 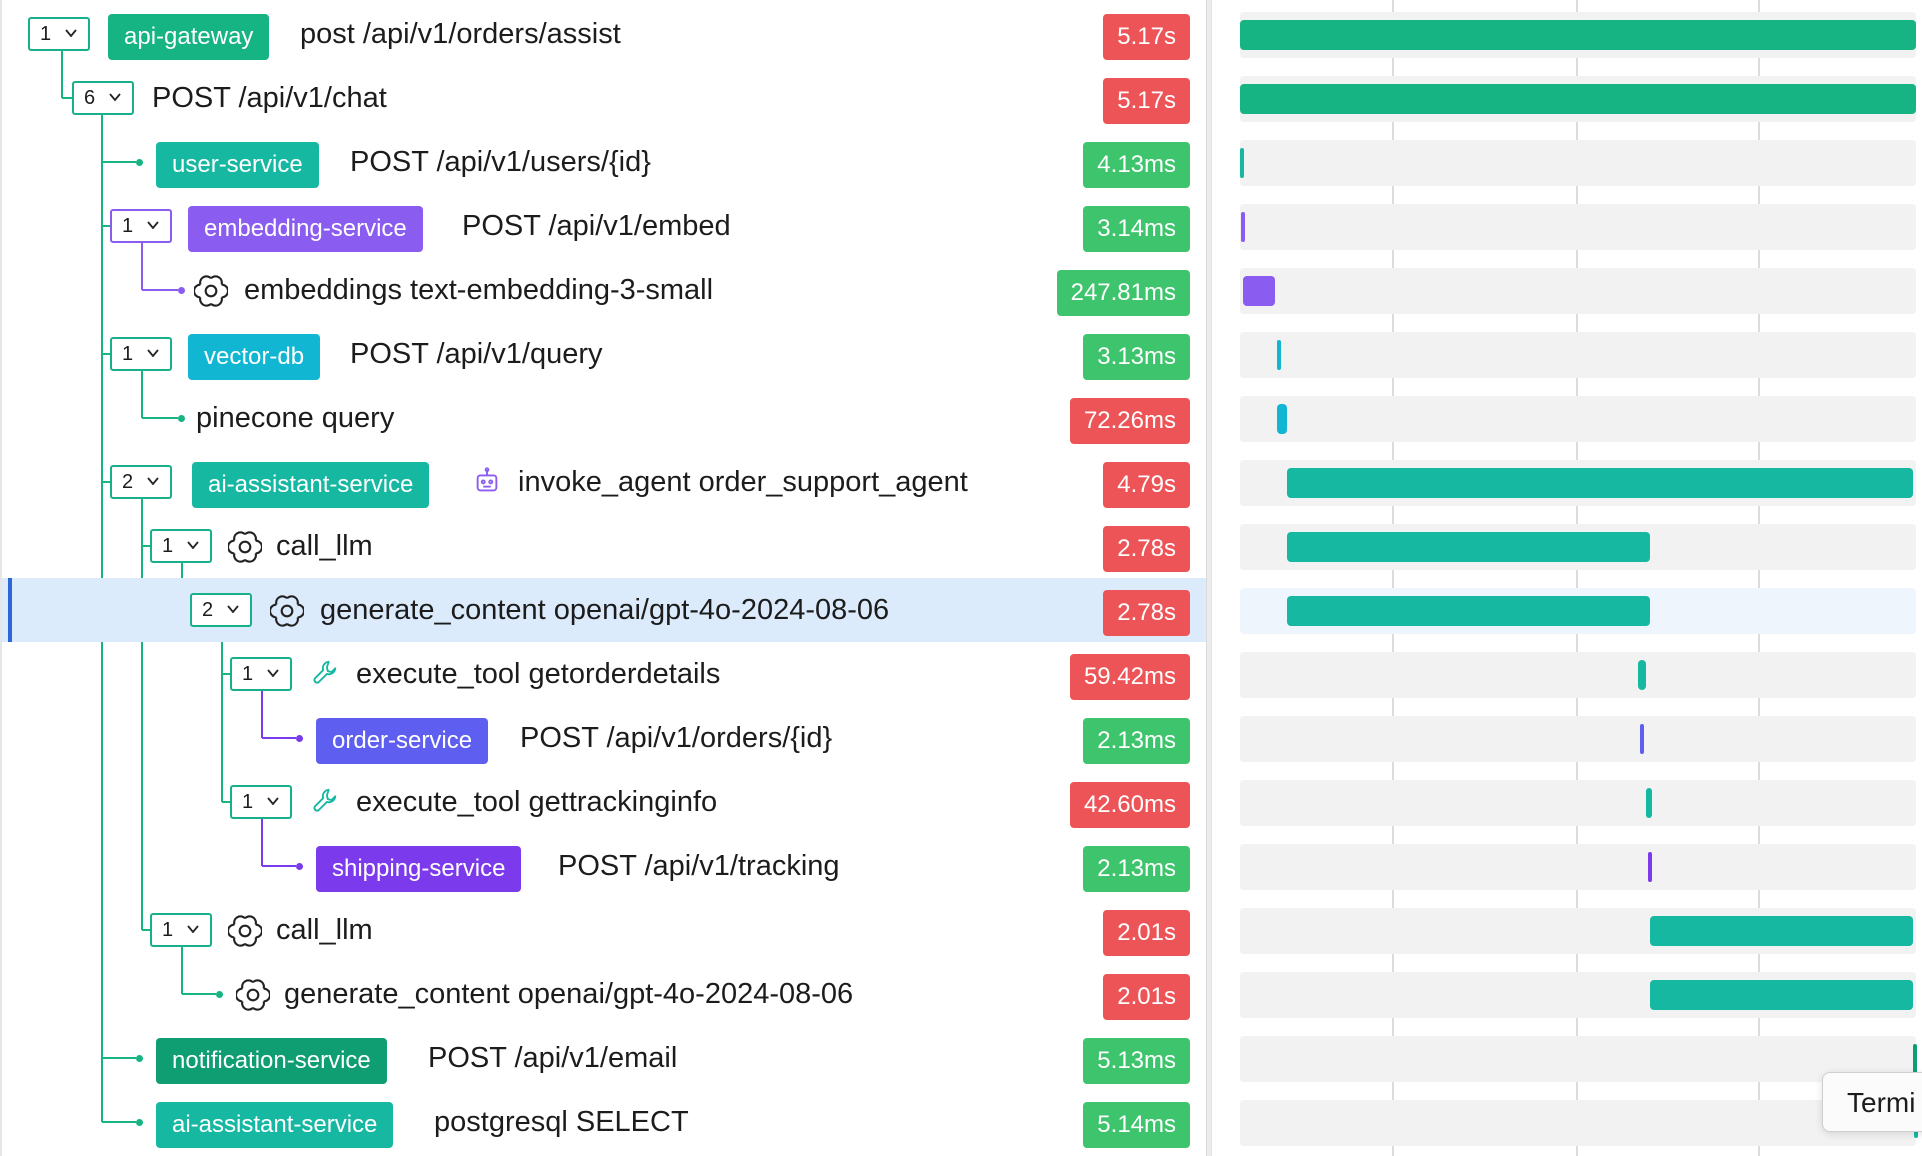 What do you see at coordinates (269, 98) in the screenshot?
I see `span-name: POST /api/v1/chat` at bounding box center [269, 98].